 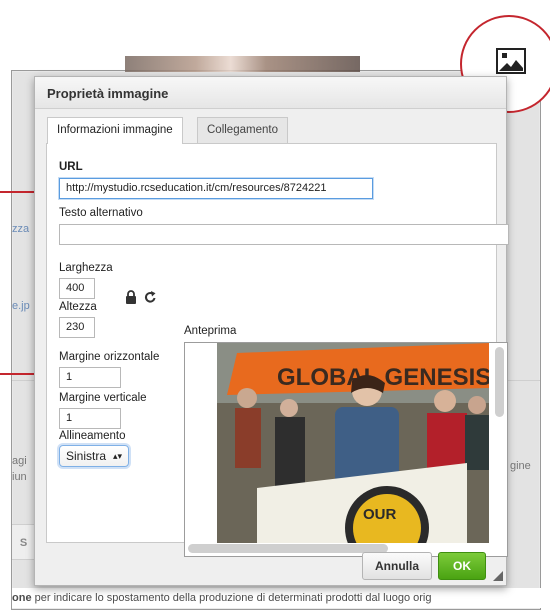 I want to click on alignment-select: Sinistra ▴▾, so click(x=94, y=456).